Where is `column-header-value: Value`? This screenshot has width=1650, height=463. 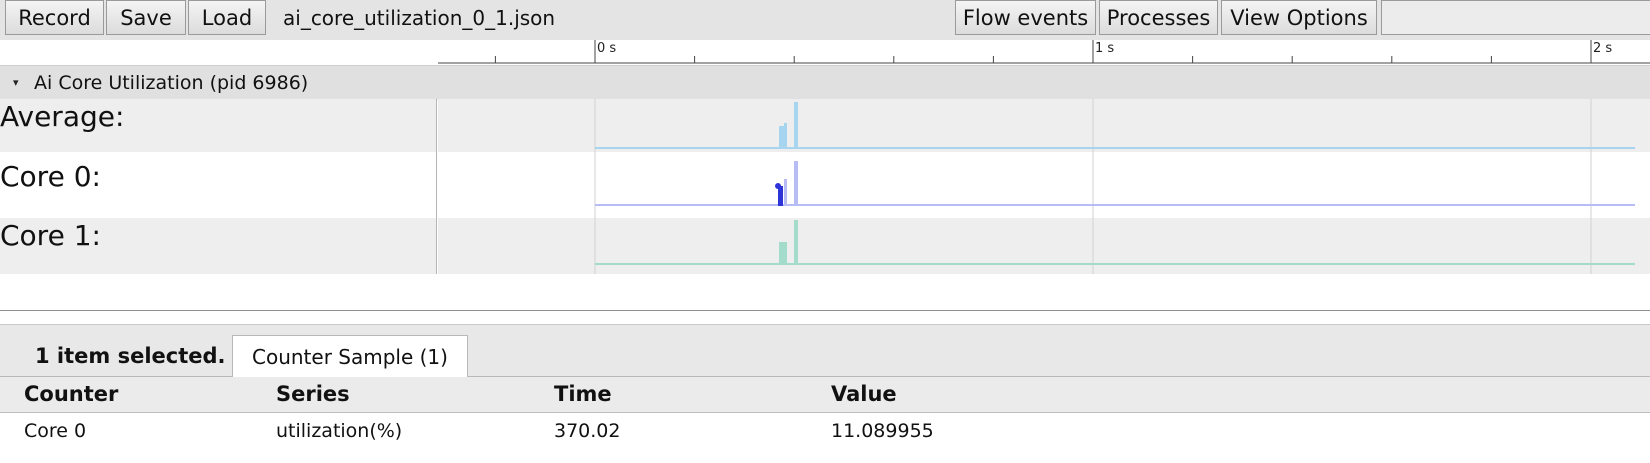
column-header-value: Value is located at coordinates (864, 394).